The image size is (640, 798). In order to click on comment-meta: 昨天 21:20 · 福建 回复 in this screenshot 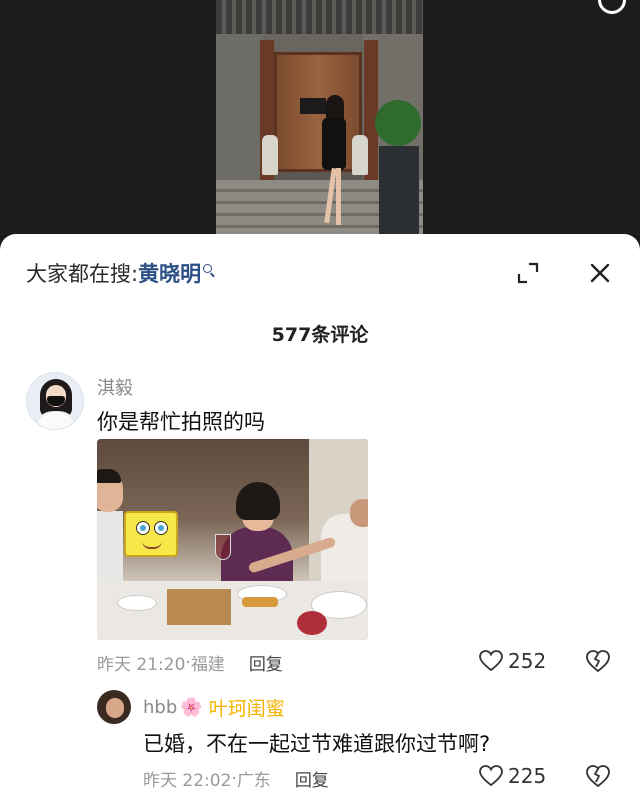, I will do `click(190, 663)`.